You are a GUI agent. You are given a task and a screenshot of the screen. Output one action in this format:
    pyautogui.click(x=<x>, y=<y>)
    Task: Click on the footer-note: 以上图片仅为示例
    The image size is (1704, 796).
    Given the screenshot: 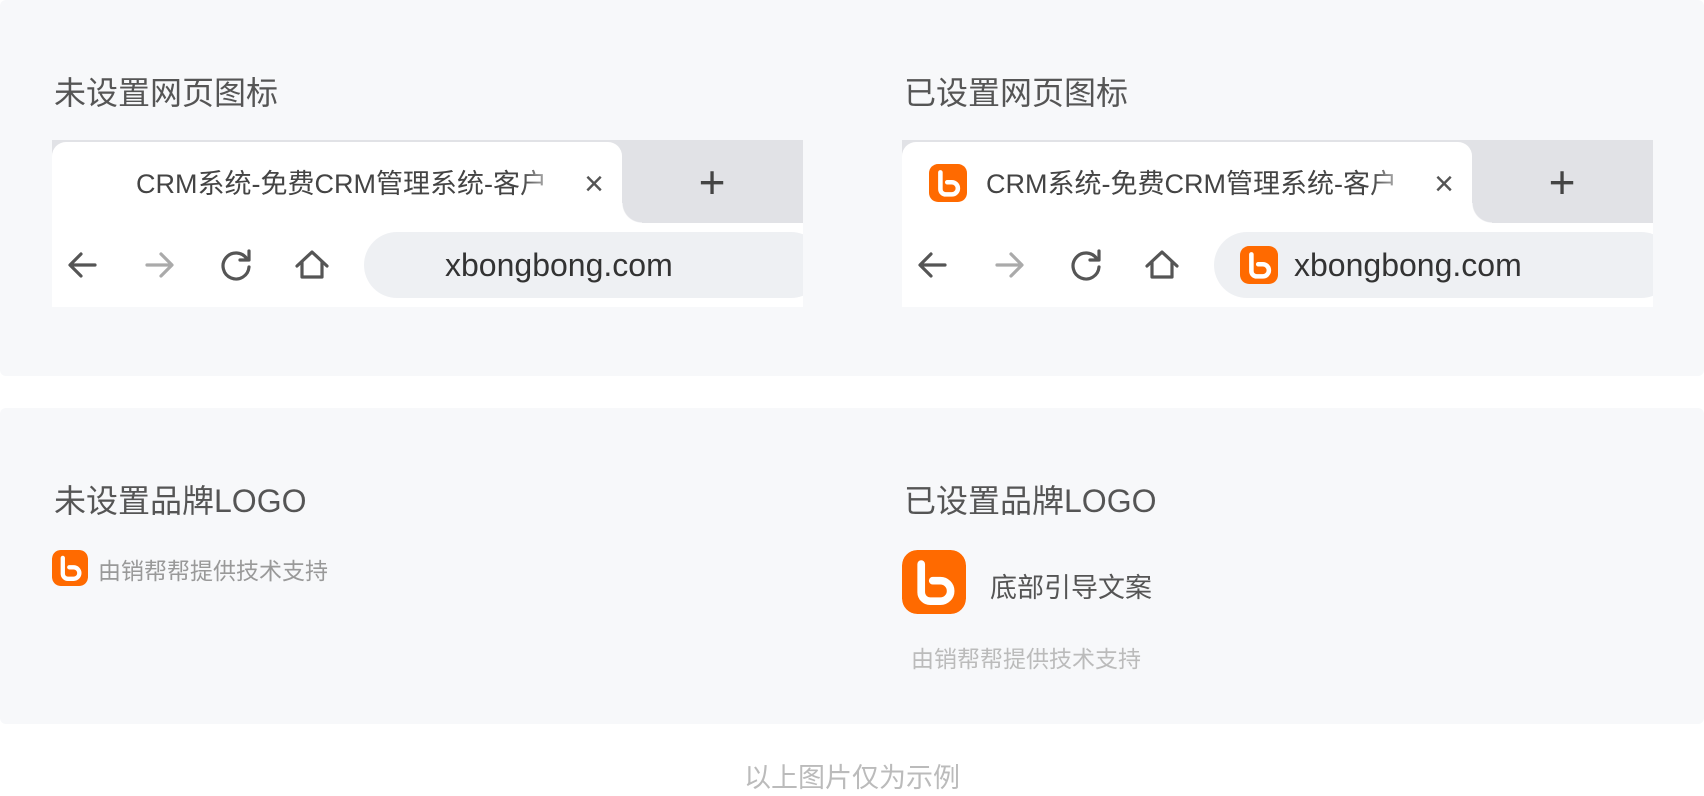 What is the action you would take?
    pyautogui.click(x=852, y=778)
    